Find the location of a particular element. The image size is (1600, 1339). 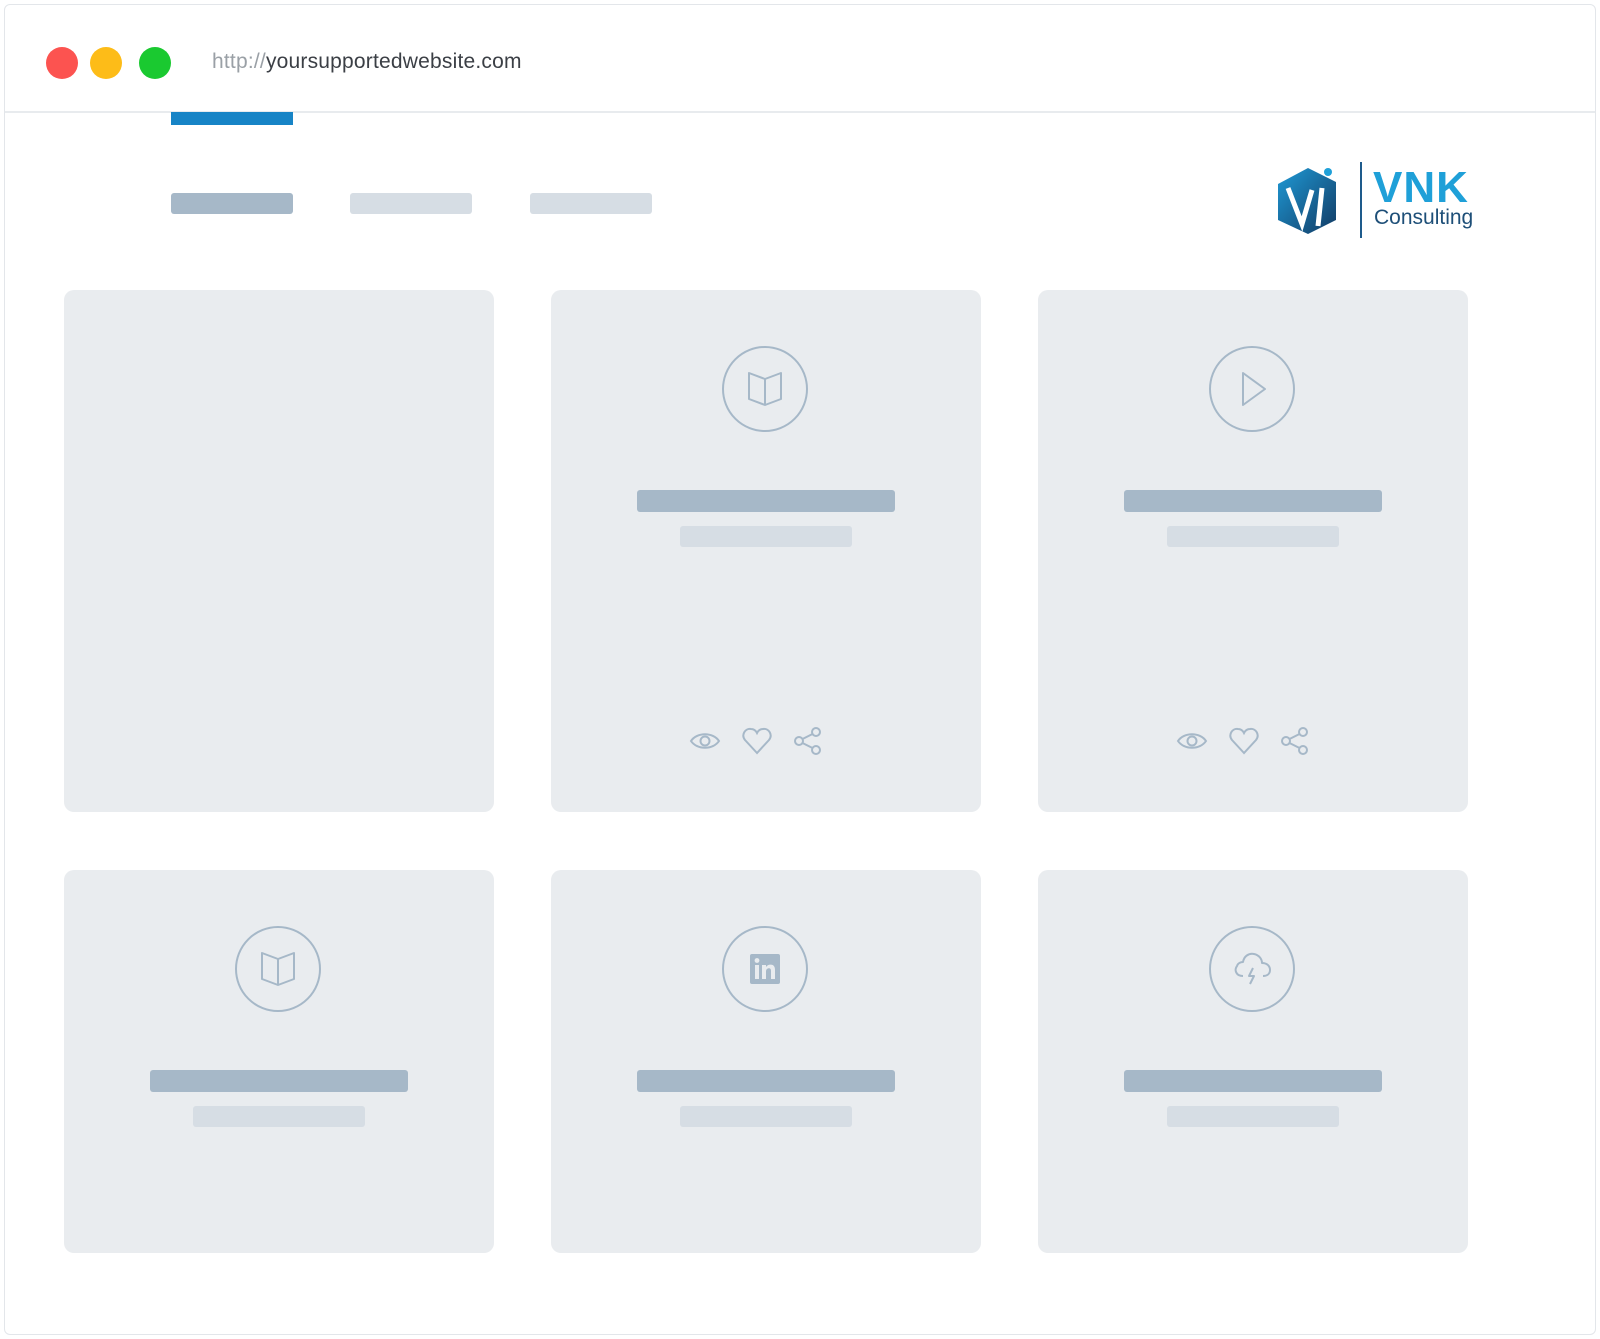

minimize-window-button is located at coordinates (106, 63).